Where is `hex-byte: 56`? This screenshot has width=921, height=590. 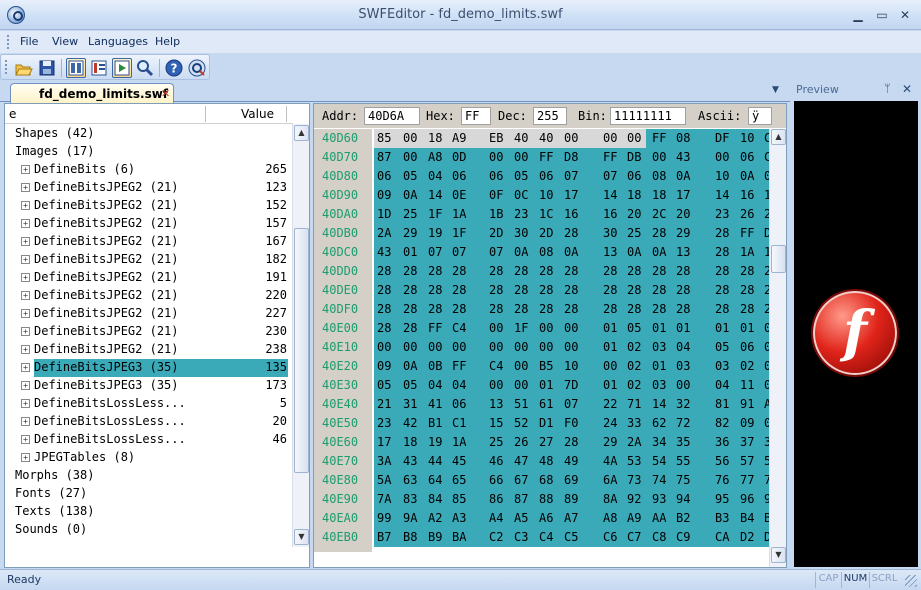
hex-byte: 56 is located at coordinates (722, 461).